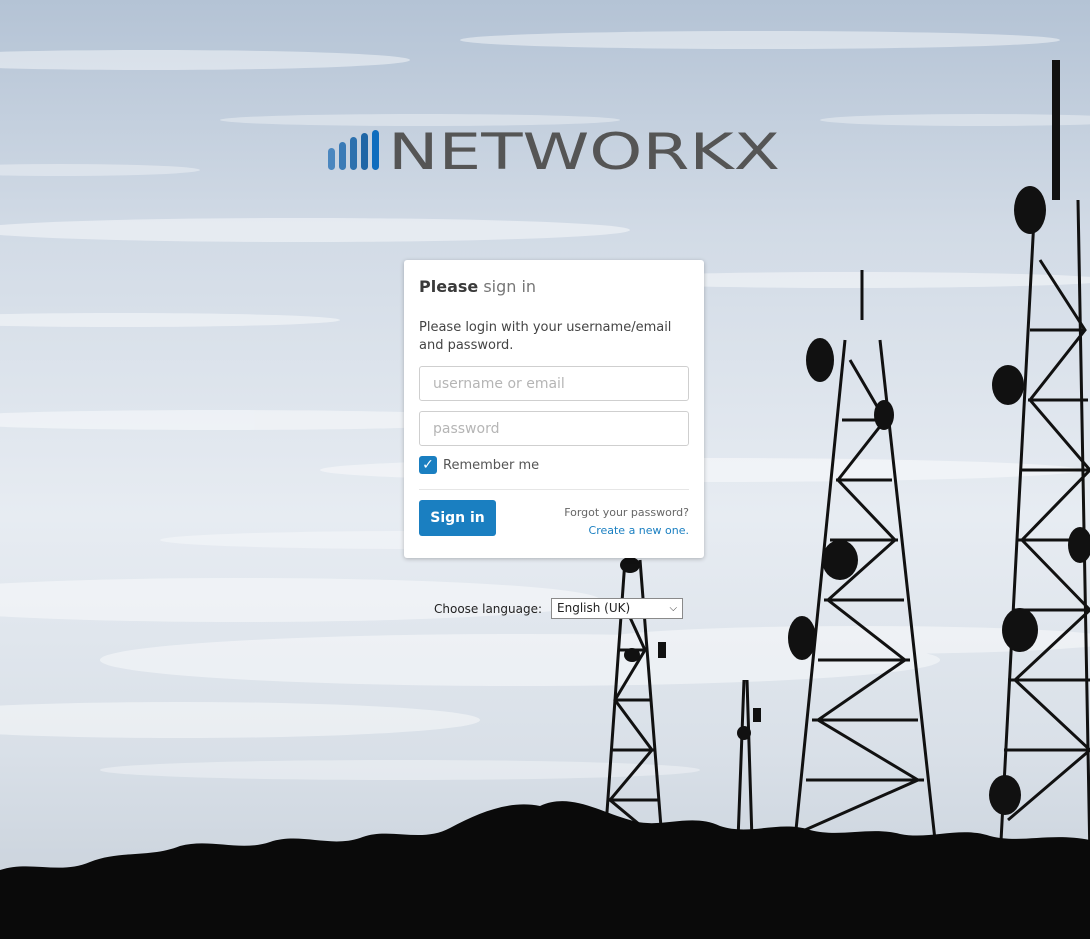 The image size is (1090, 939). What do you see at coordinates (488, 608) in the screenshot?
I see `language-label: Choose language:` at bounding box center [488, 608].